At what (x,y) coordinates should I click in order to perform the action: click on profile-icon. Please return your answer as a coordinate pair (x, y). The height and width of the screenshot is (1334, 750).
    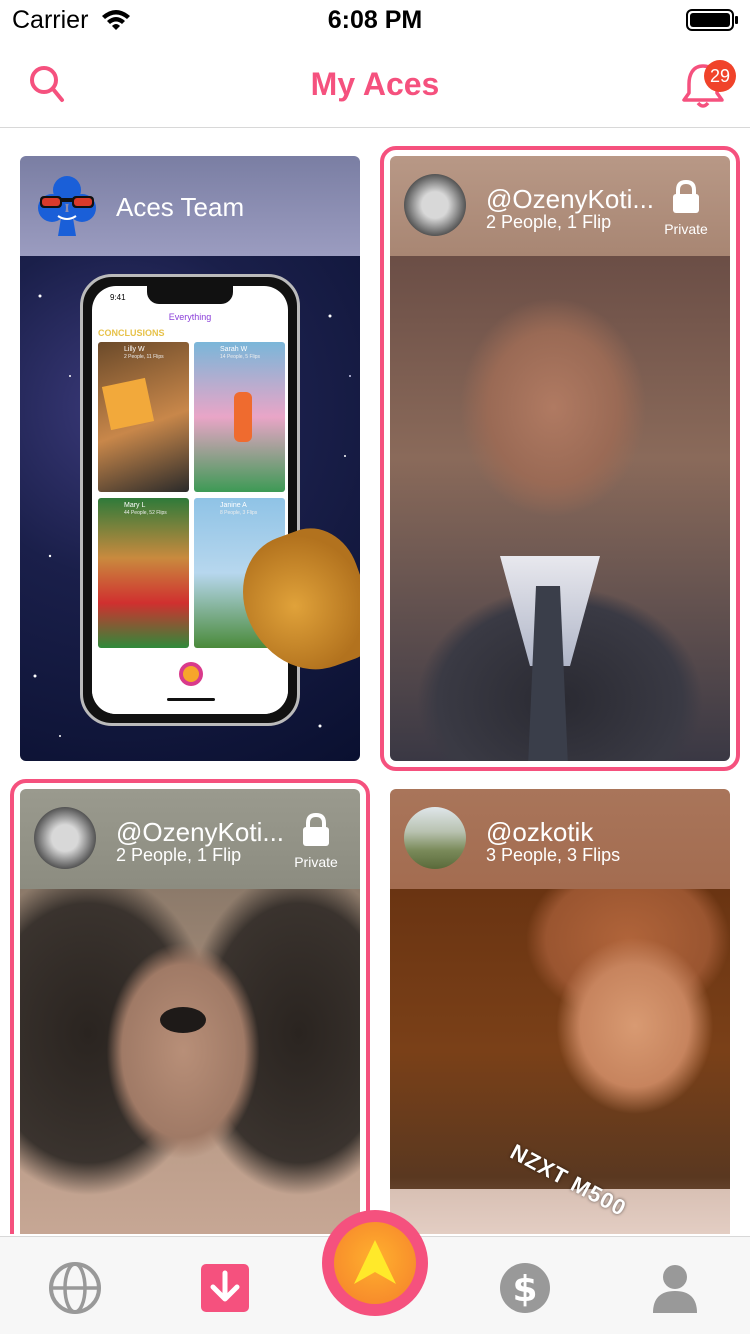
    Looking at the image, I should click on (675, 1289).